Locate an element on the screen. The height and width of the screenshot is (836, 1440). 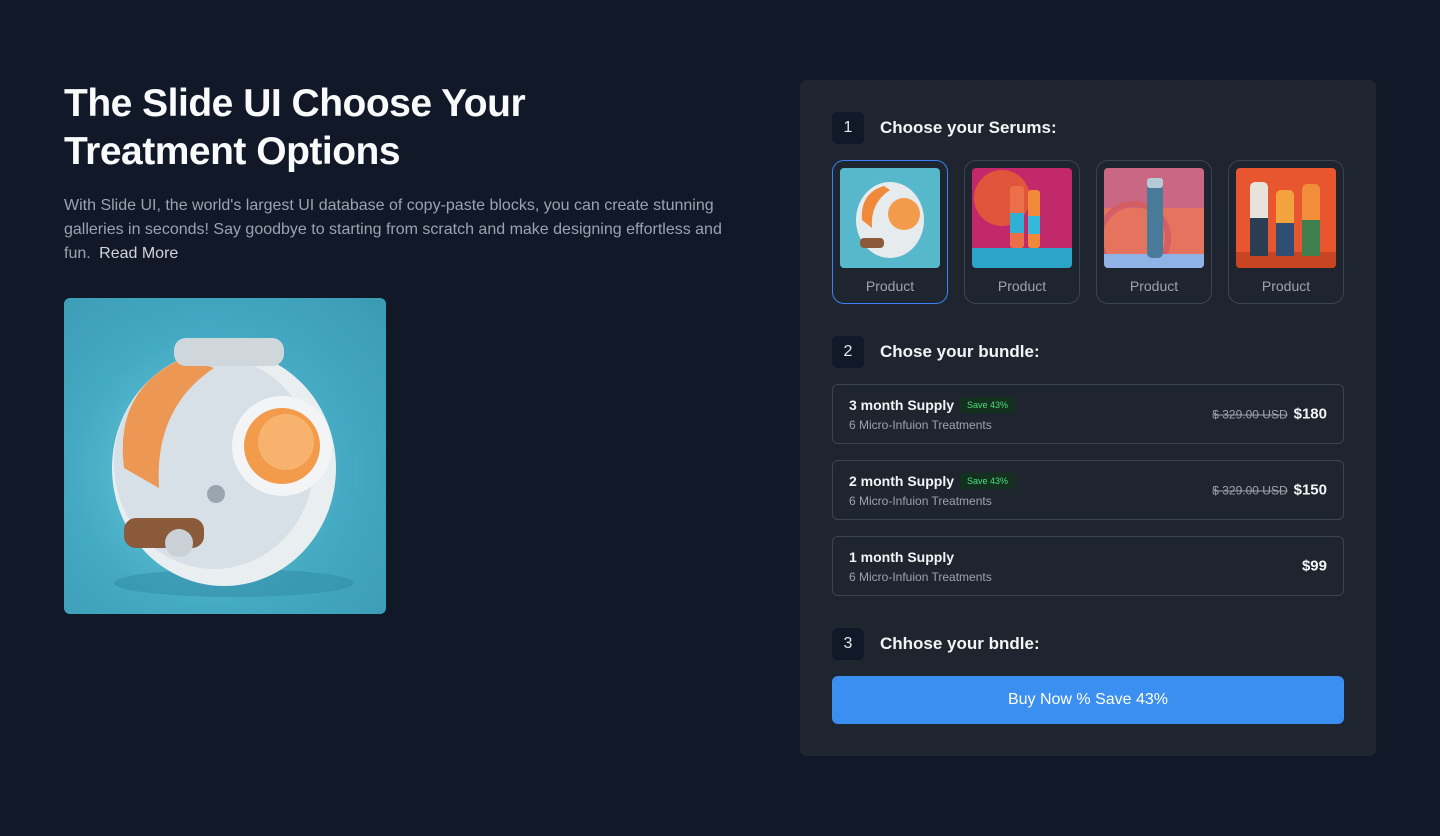
step-3: 3 Chhose your bndle: is located at coordinates (936, 644).